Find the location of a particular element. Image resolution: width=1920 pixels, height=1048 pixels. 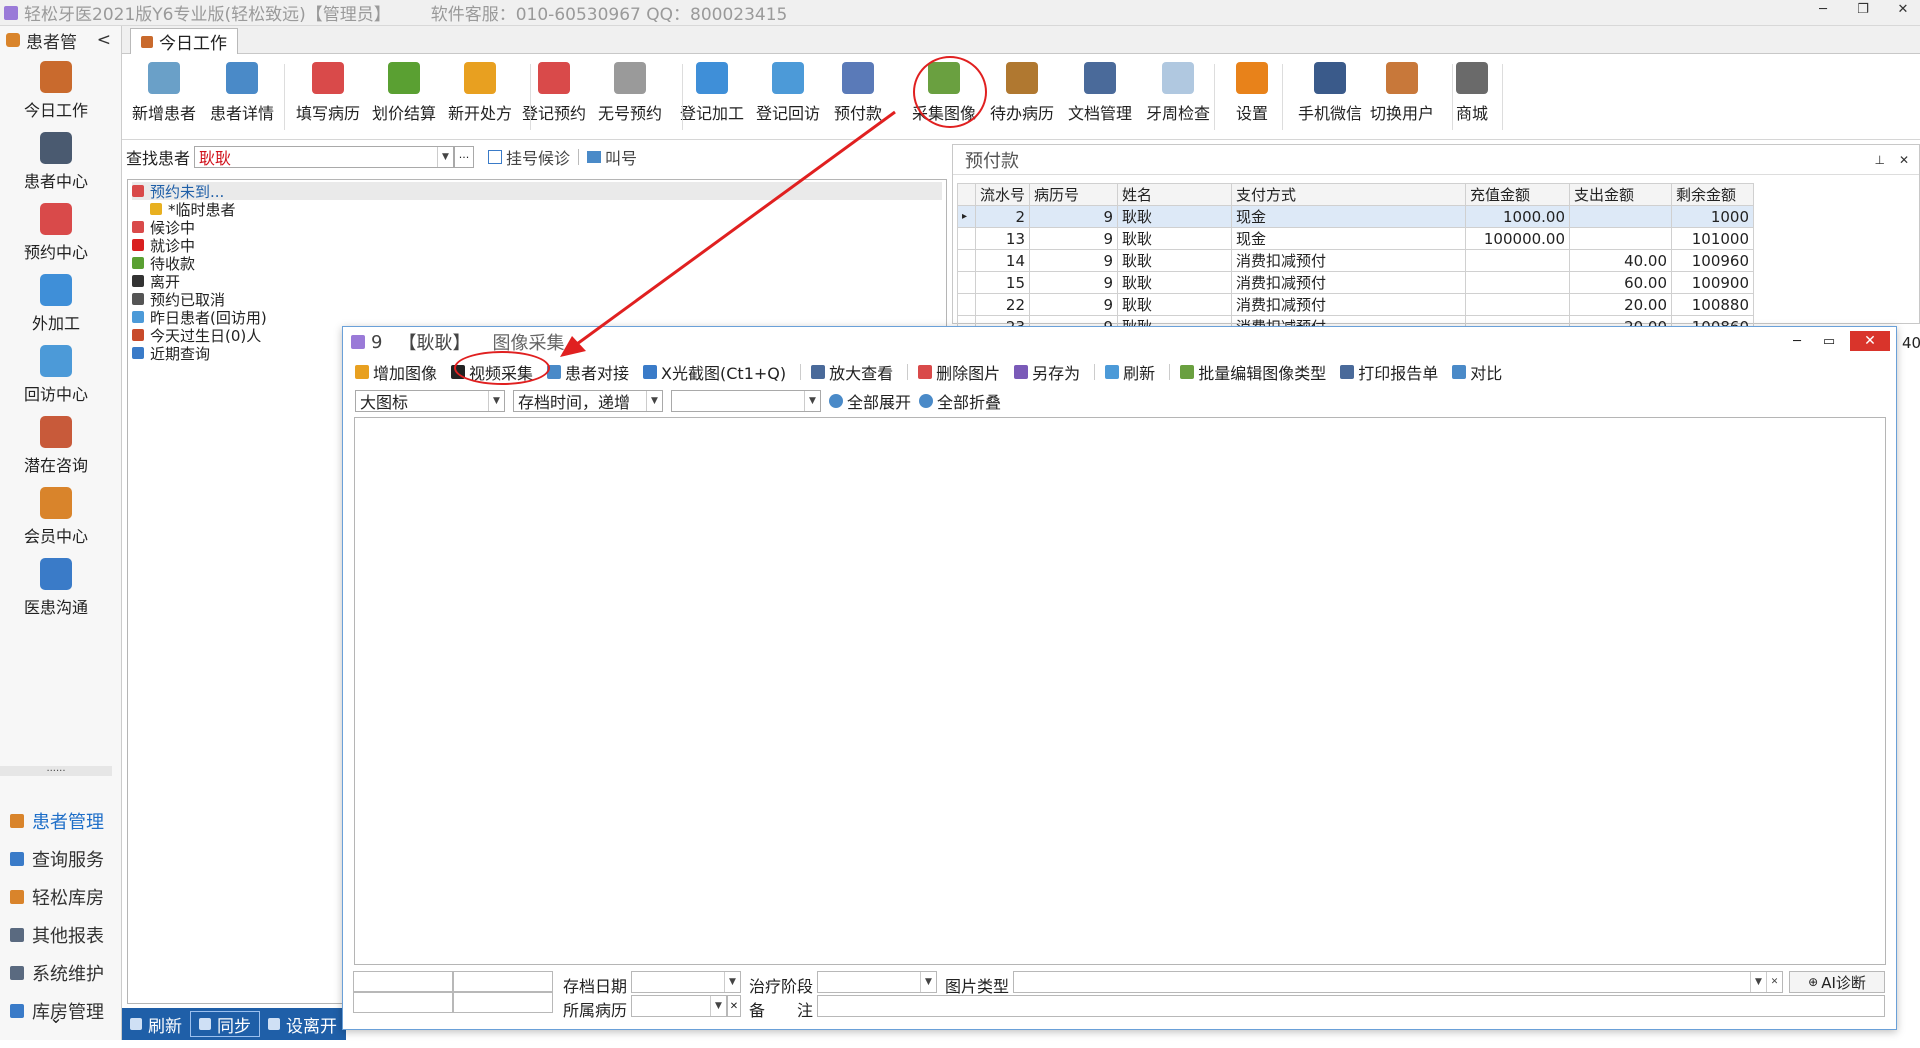

annotation-arrow is located at coordinates (728, 233).